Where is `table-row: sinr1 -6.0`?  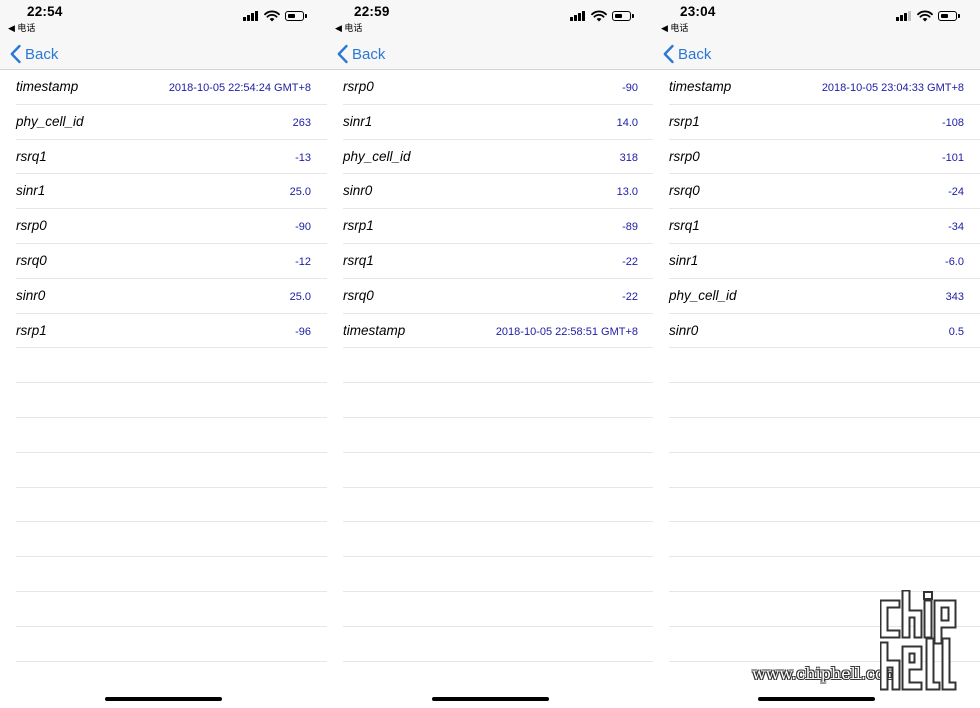 table-row: sinr1 -6.0 is located at coordinates (824, 261).